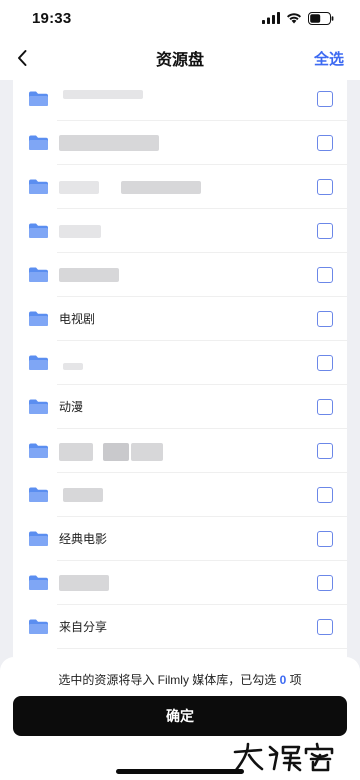 This screenshot has height=780, width=360. I want to click on selection-summary: 选中的资源将导入 Filmly 媒体库，已勾选 0 项, so click(180, 679).